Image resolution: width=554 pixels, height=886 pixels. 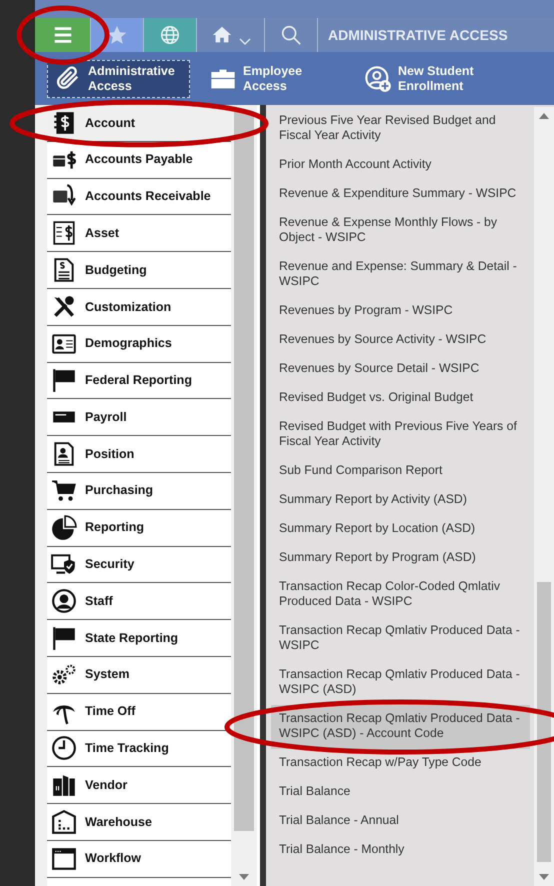 I want to click on ledger-dollar-icon, so click(x=64, y=233).